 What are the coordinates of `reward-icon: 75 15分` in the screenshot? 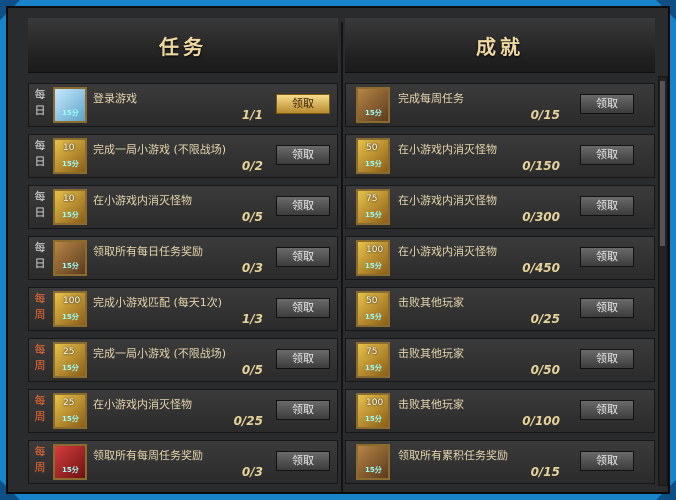 It's located at (373, 360).